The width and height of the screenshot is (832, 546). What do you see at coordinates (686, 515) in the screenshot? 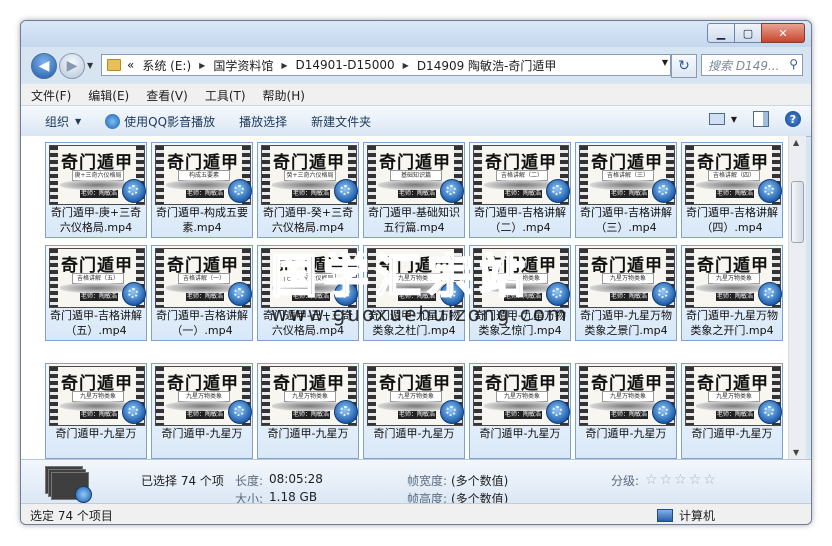
I see `status-location: 计算机` at bounding box center [686, 515].